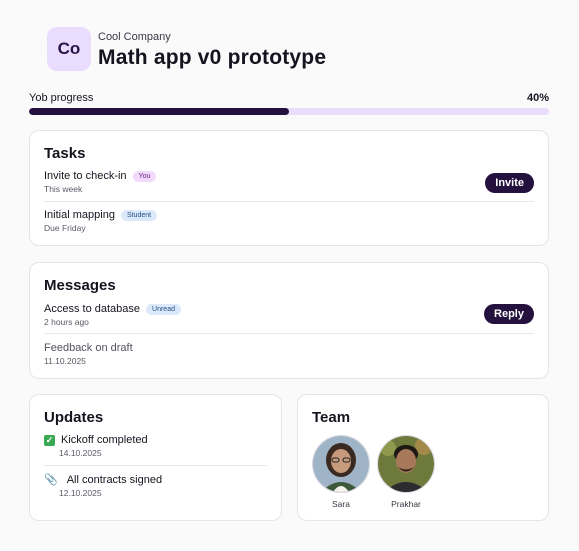  I want to click on progress-bar-fill, so click(159, 111).